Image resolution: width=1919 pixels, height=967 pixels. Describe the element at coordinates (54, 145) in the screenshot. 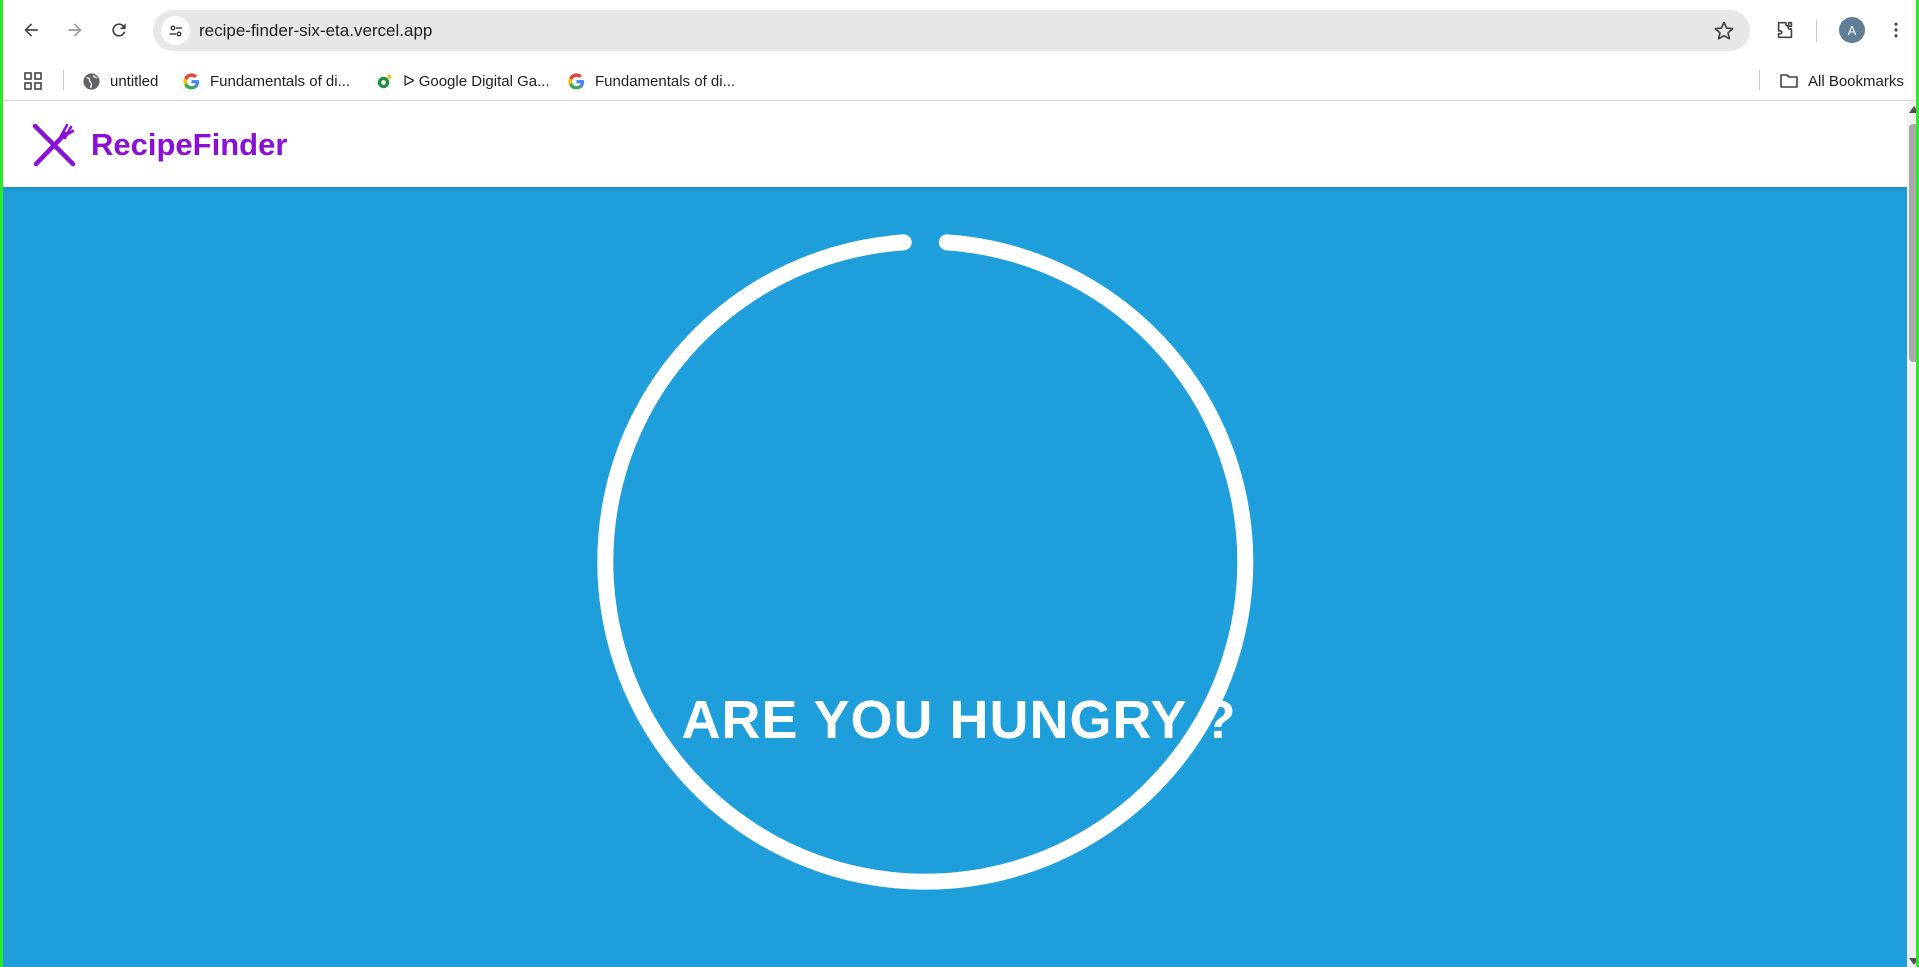

I see `fork-knife-icon` at that location.